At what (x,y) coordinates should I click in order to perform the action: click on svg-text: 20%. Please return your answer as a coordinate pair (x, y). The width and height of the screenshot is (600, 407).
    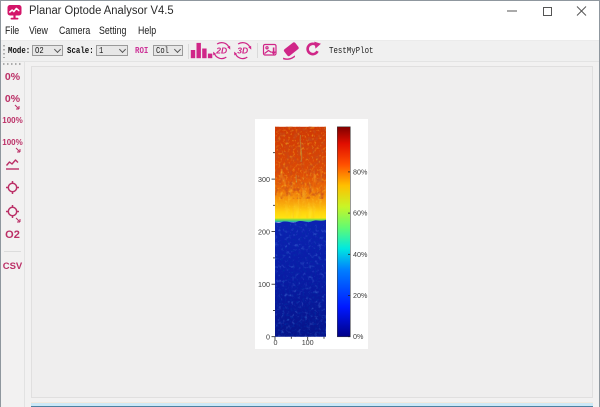
    Looking at the image, I should click on (360, 295).